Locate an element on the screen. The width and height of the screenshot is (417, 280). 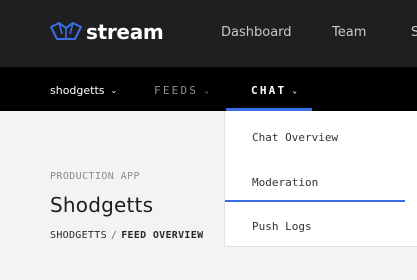
boat-logo-icon is located at coordinates (66, 32).